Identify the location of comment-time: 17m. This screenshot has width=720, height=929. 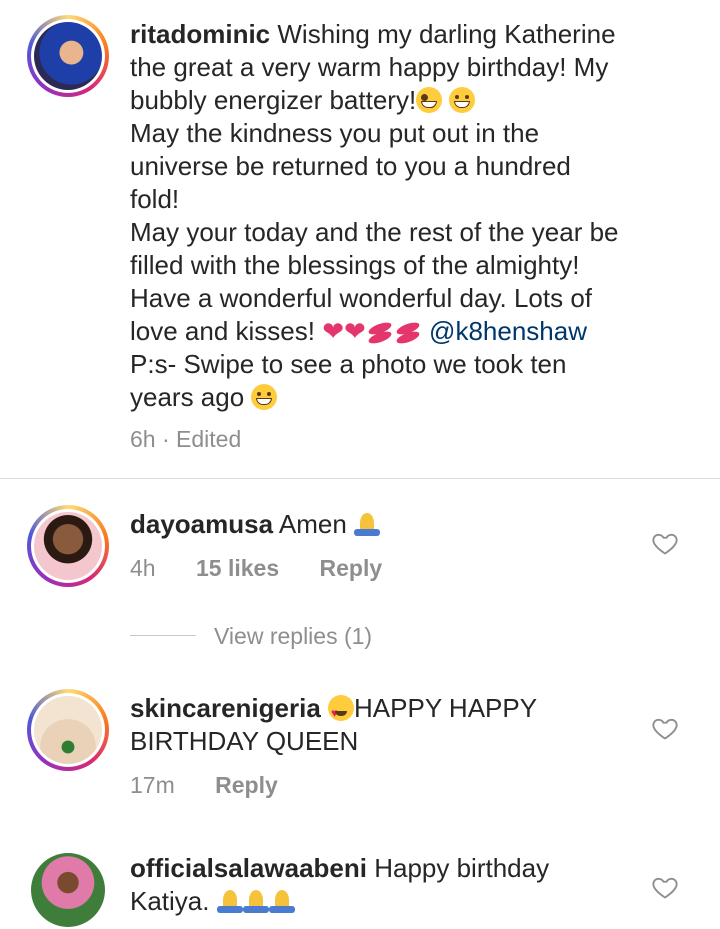
(152, 785).